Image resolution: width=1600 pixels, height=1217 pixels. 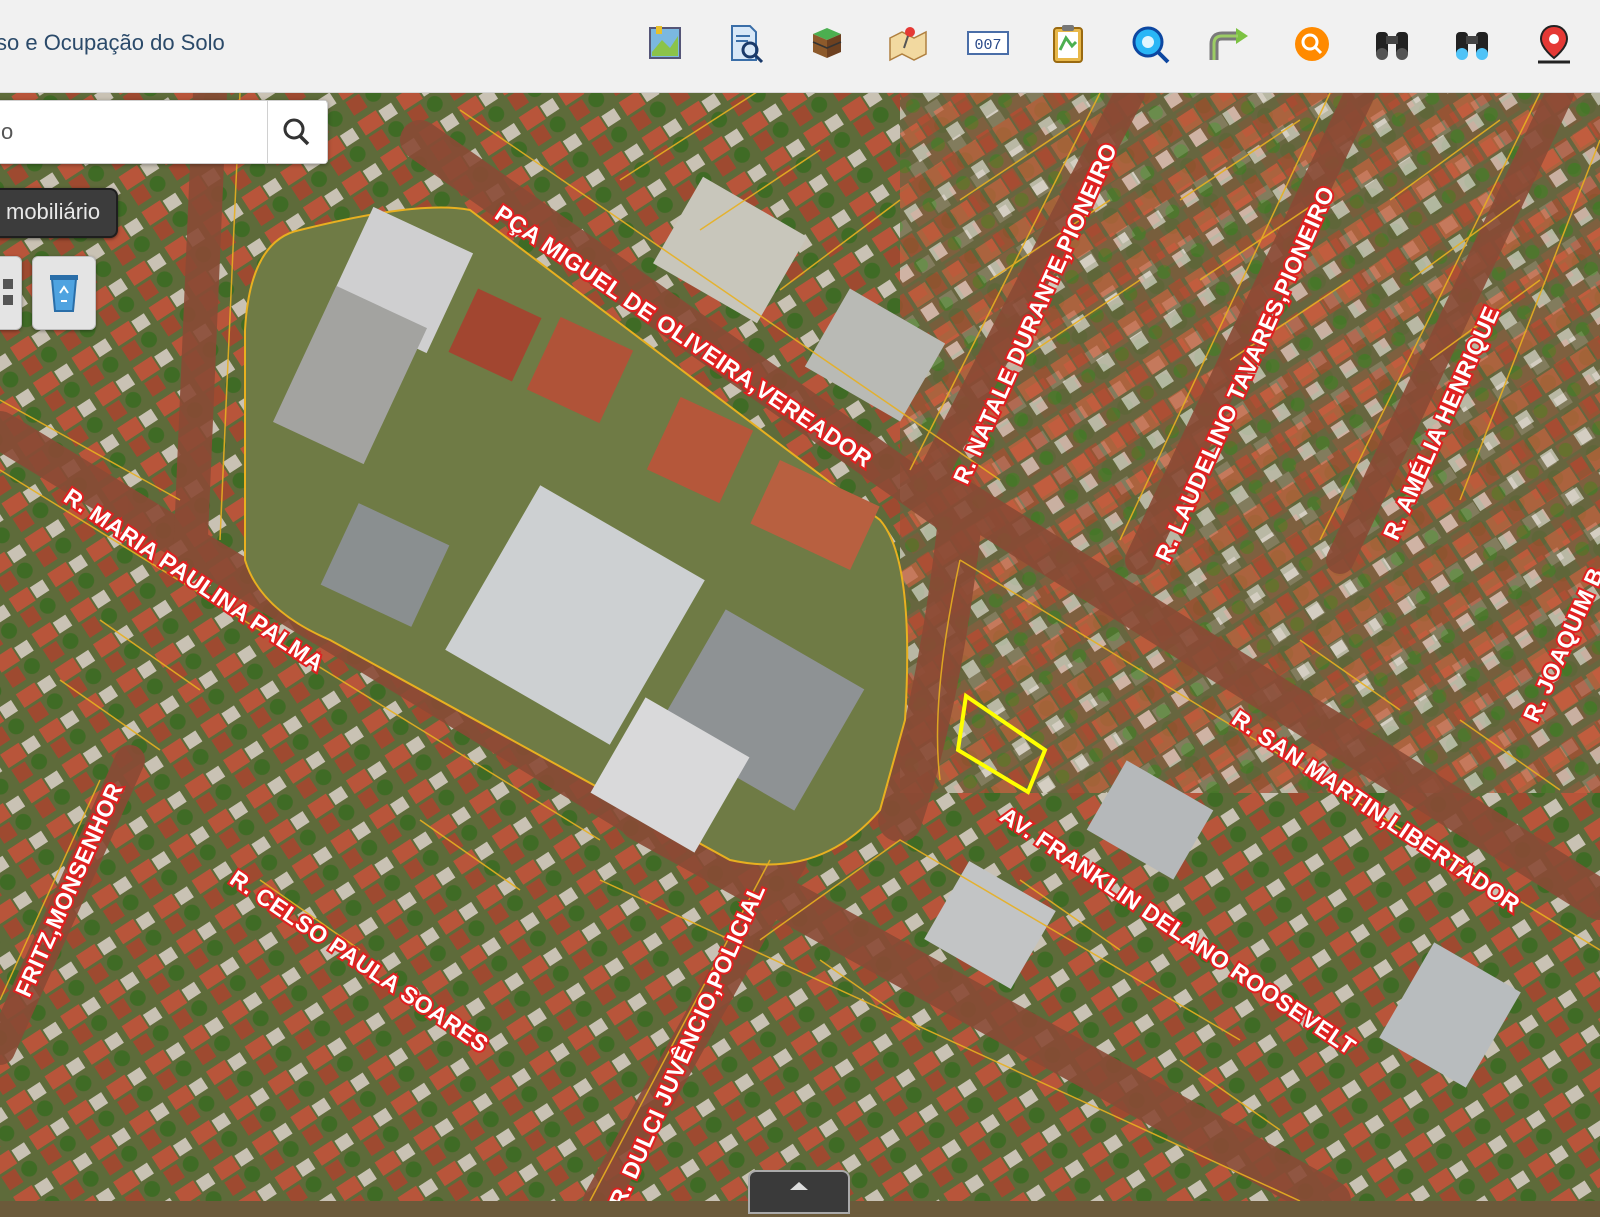 I want to click on bottom-panel-toggle, so click(x=799, y=1192).